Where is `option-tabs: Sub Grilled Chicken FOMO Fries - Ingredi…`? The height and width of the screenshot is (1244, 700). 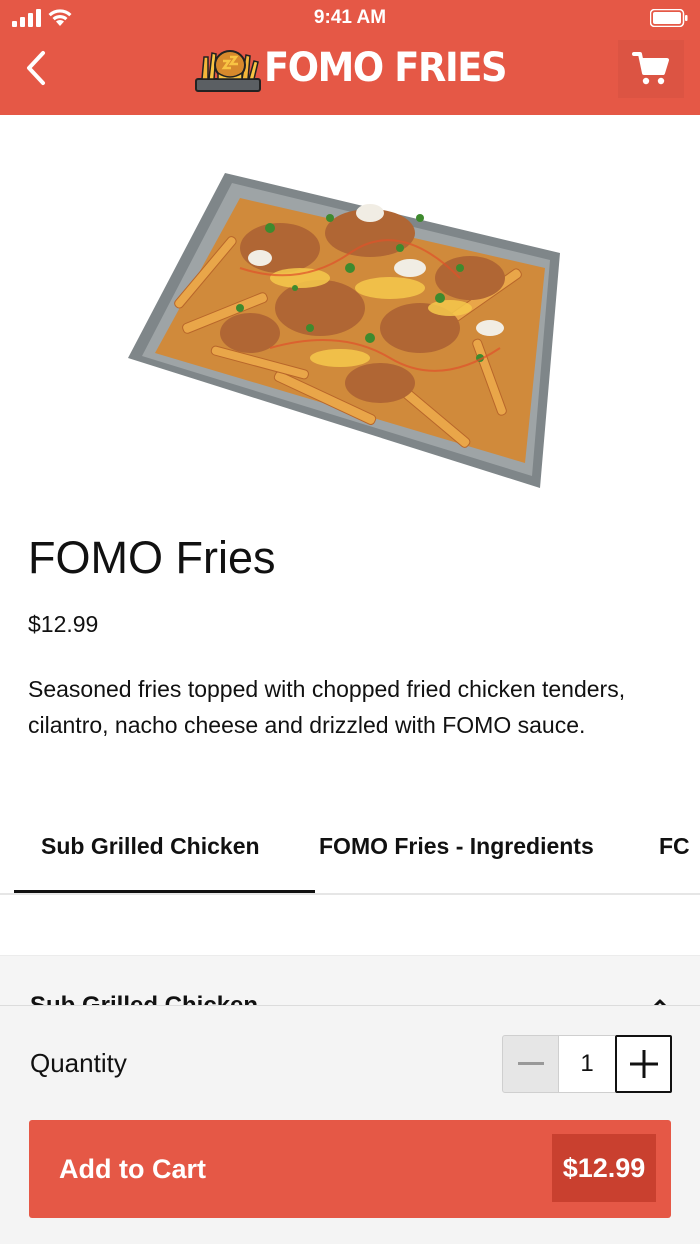 option-tabs: Sub Grilled Chicken FOMO Fries - Ingredi… is located at coordinates (350, 855).